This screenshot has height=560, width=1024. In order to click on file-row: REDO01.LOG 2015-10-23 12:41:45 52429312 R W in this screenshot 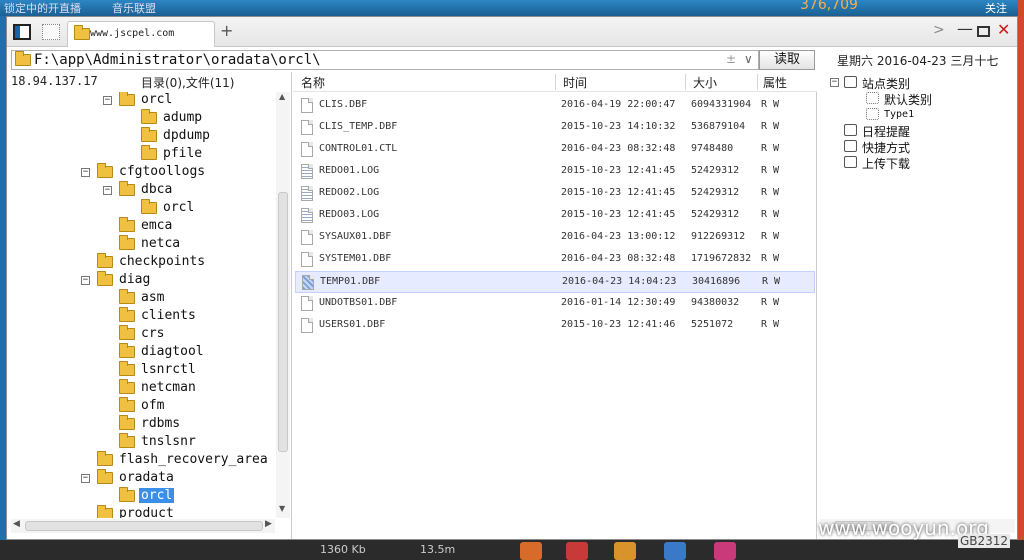, I will do `click(555, 172)`.